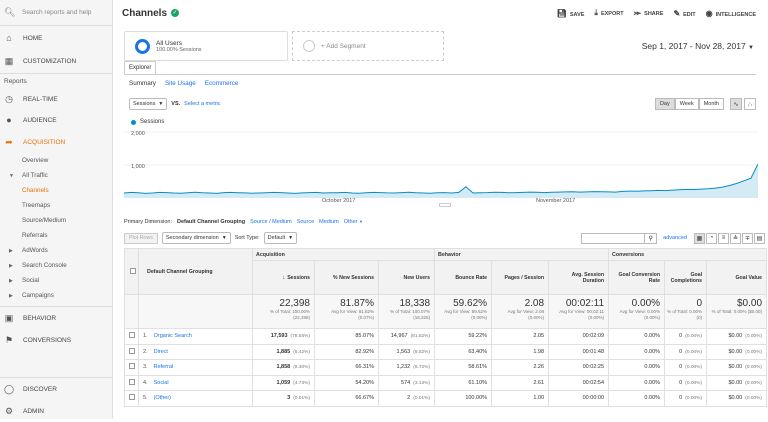 This screenshot has width=768, height=422. What do you see at coordinates (206, 46) in the screenshot?
I see `segment-all-users: All Users 100.00% Sessions` at bounding box center [206, 46].